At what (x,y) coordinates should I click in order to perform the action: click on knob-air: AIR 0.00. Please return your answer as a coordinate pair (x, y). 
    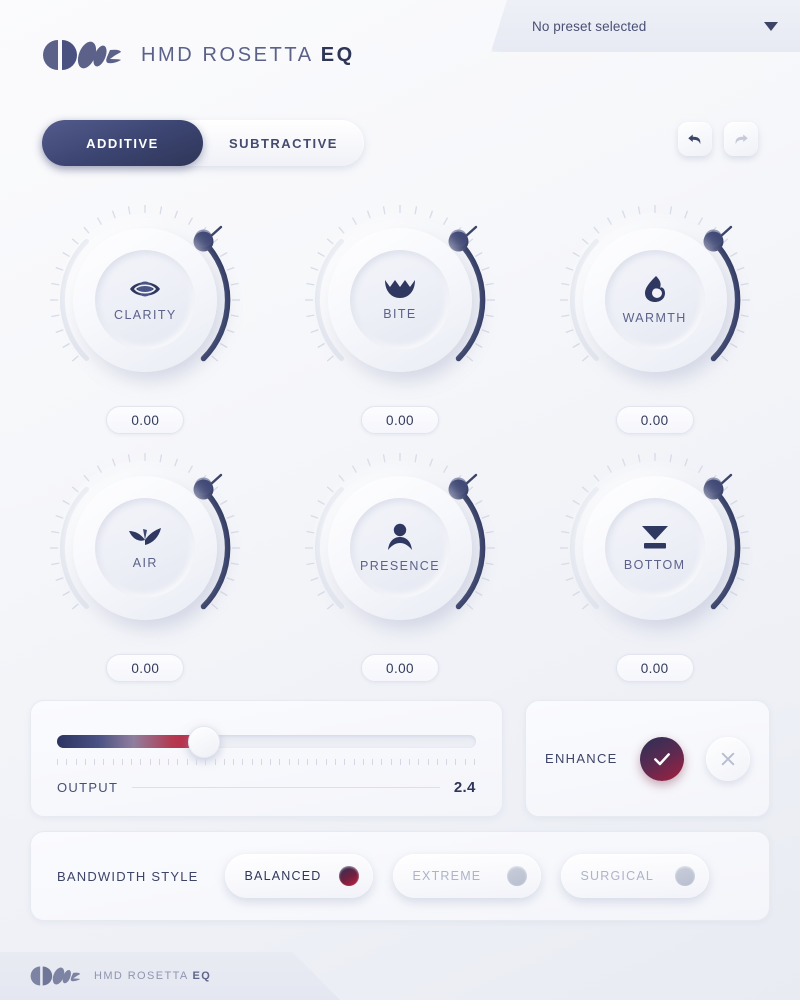
    Looking at the image, I should click on (145, 565).